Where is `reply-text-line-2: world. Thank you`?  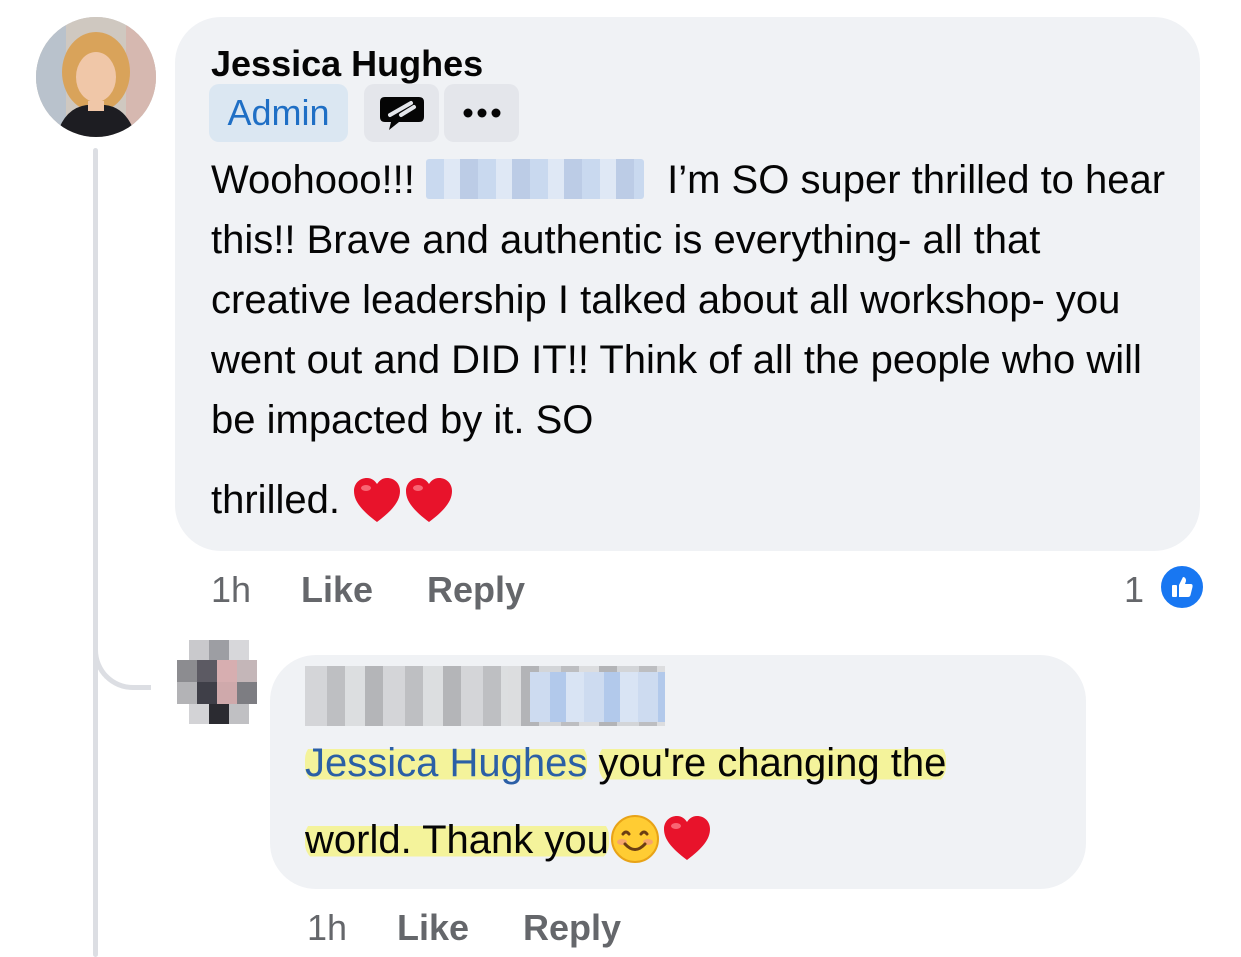 reply-text-line-2: world. Thank you is located at coordinates (457, 840).